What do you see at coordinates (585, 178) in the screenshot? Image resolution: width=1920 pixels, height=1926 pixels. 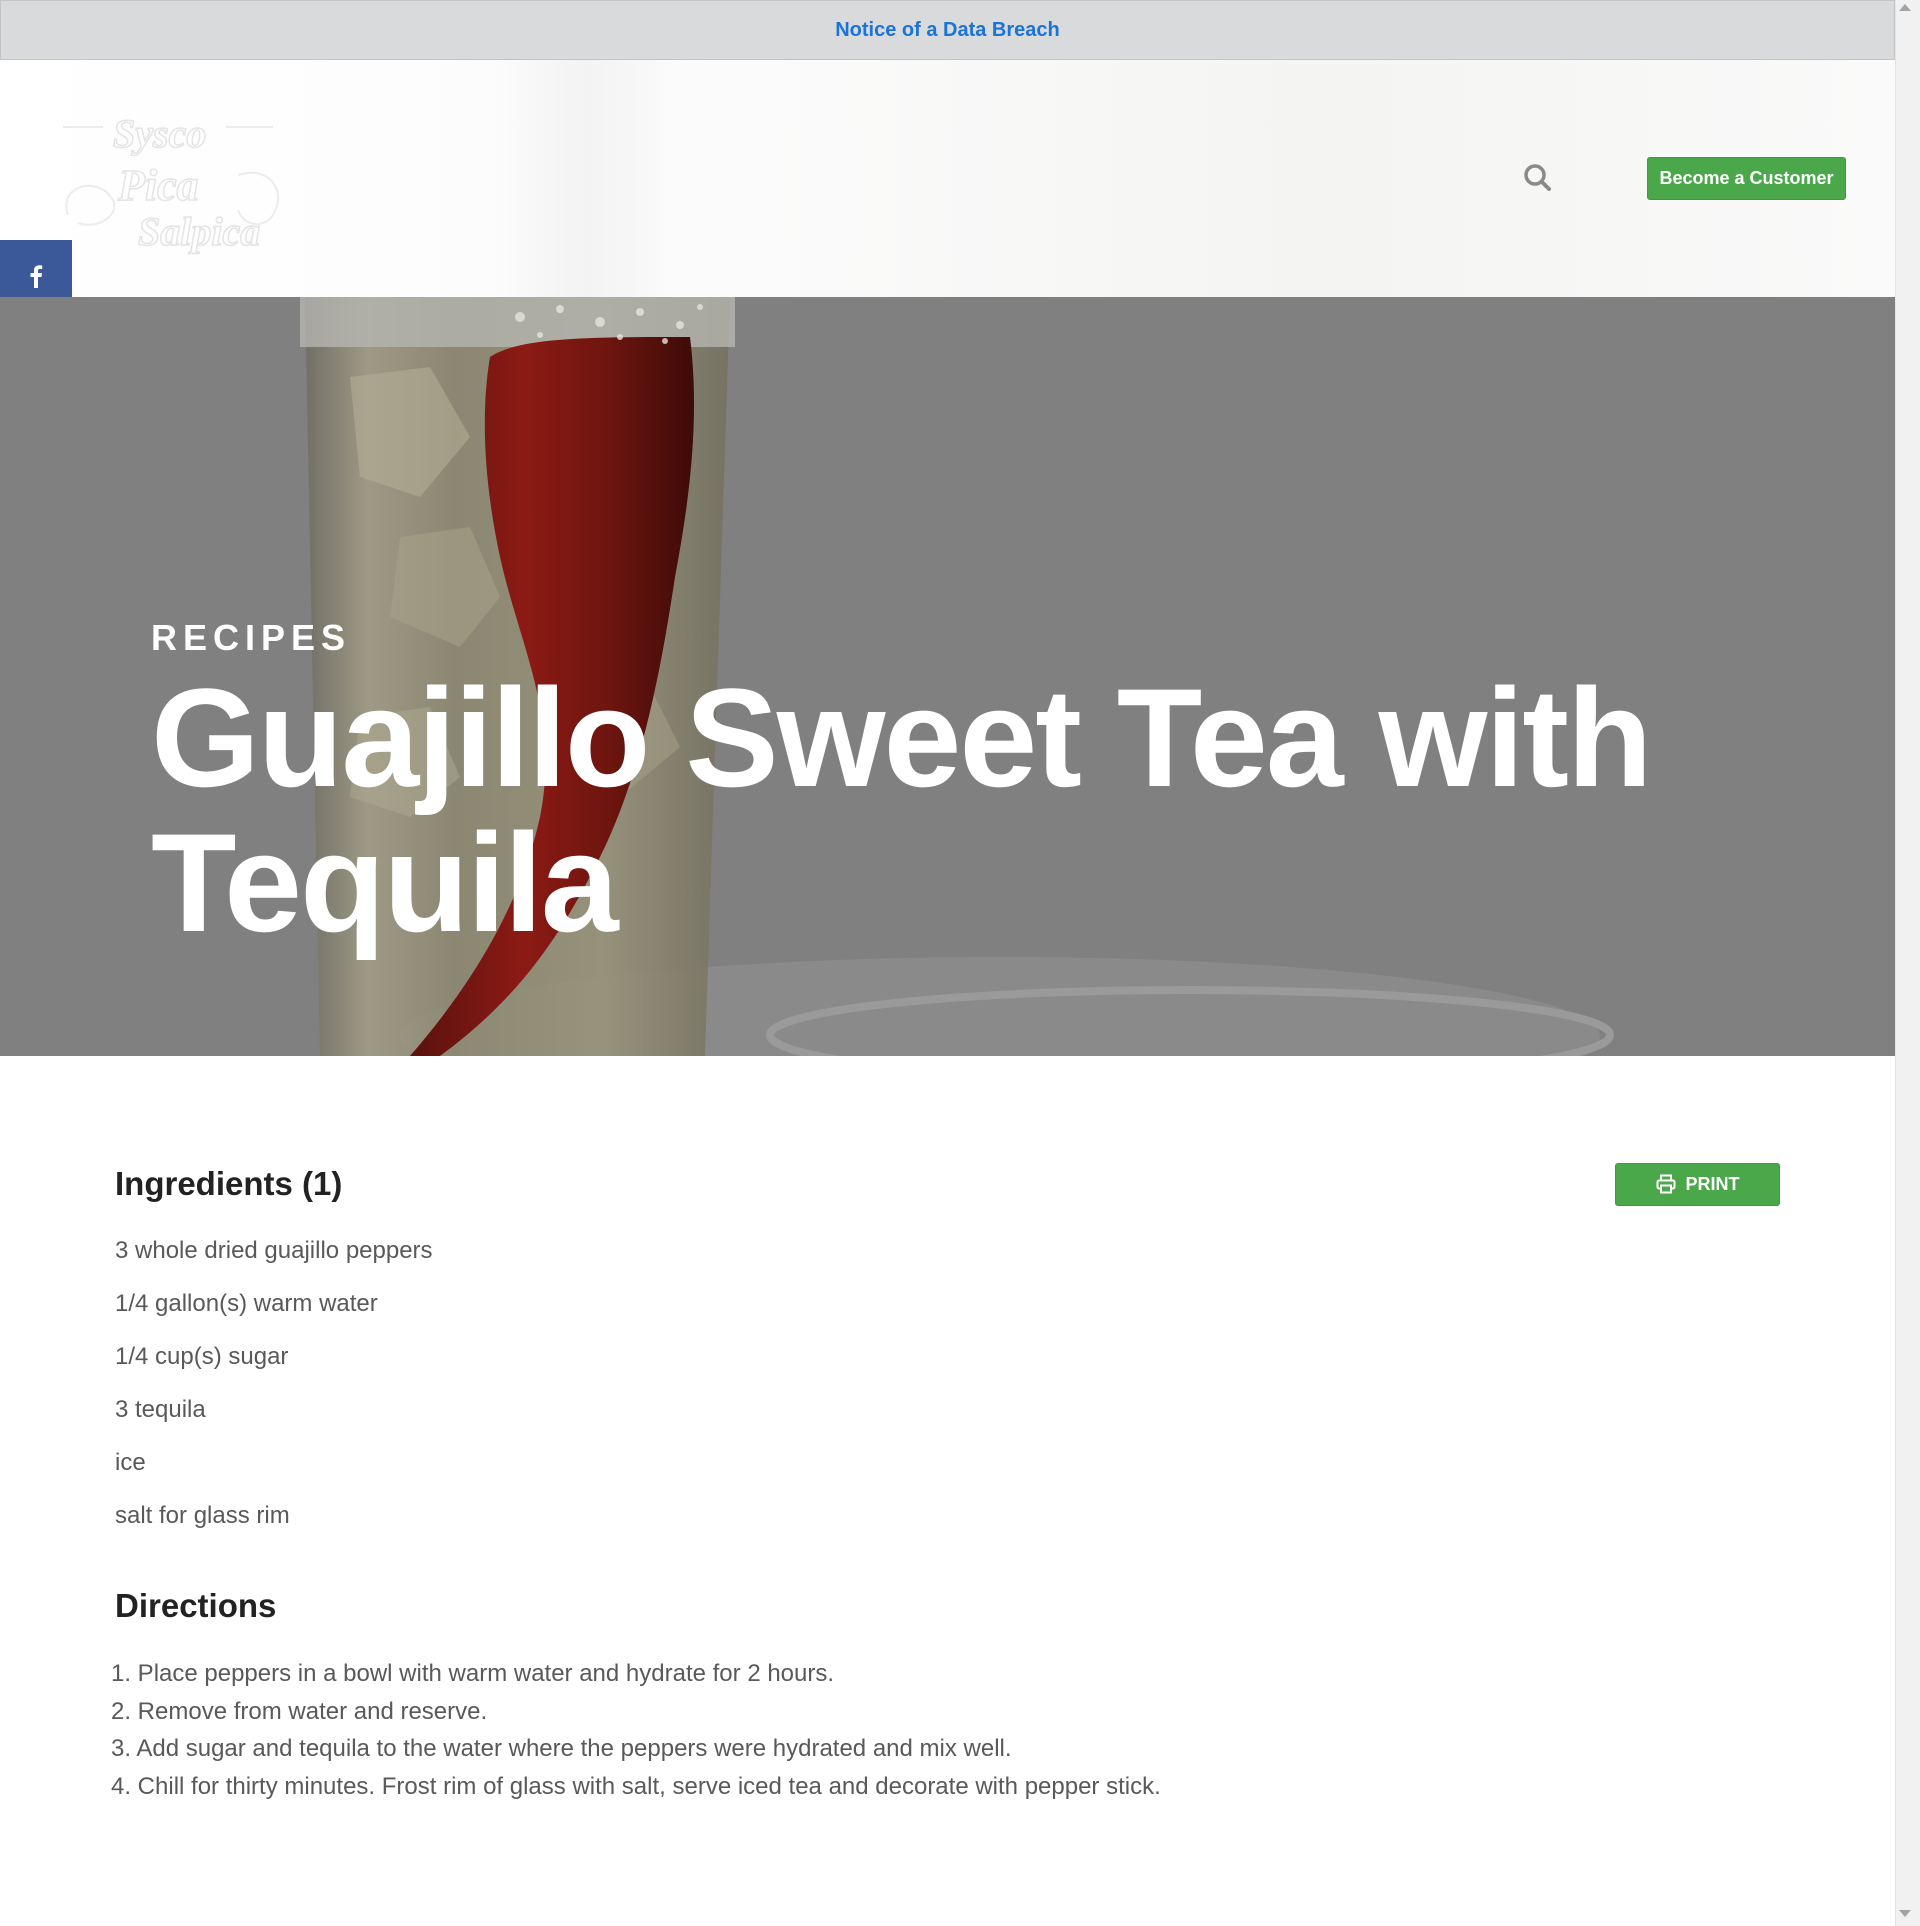 I see `header-background-glass` at bounding box center [585, 178].